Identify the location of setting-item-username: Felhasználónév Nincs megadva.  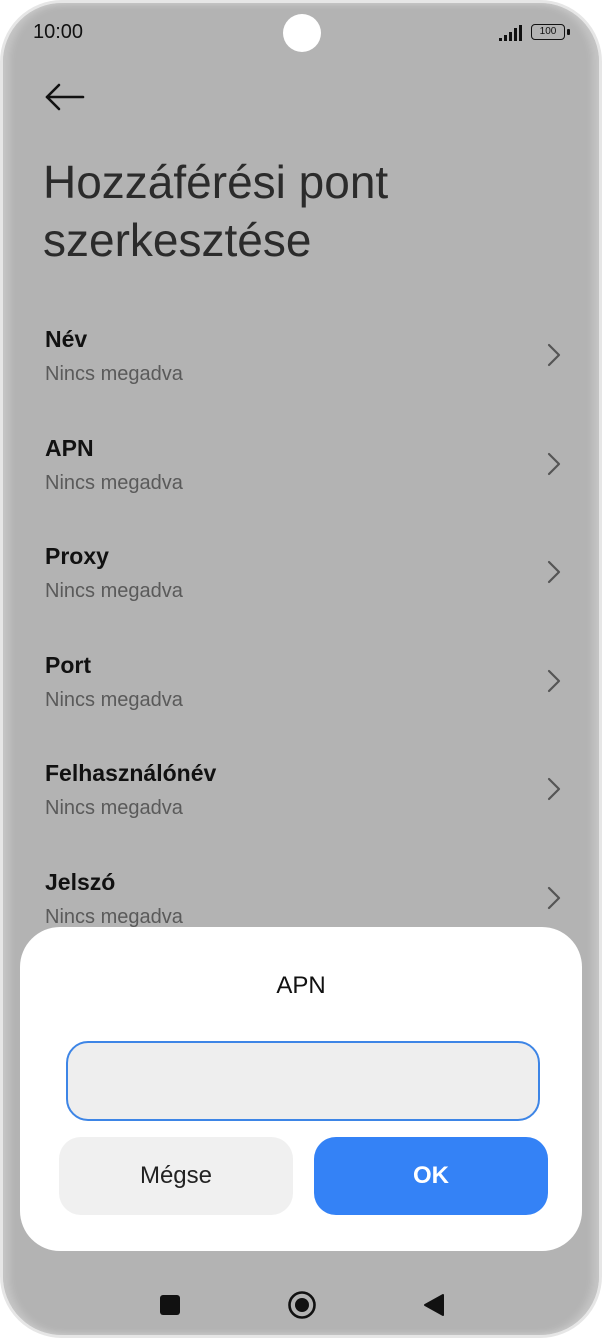
(301, 809).